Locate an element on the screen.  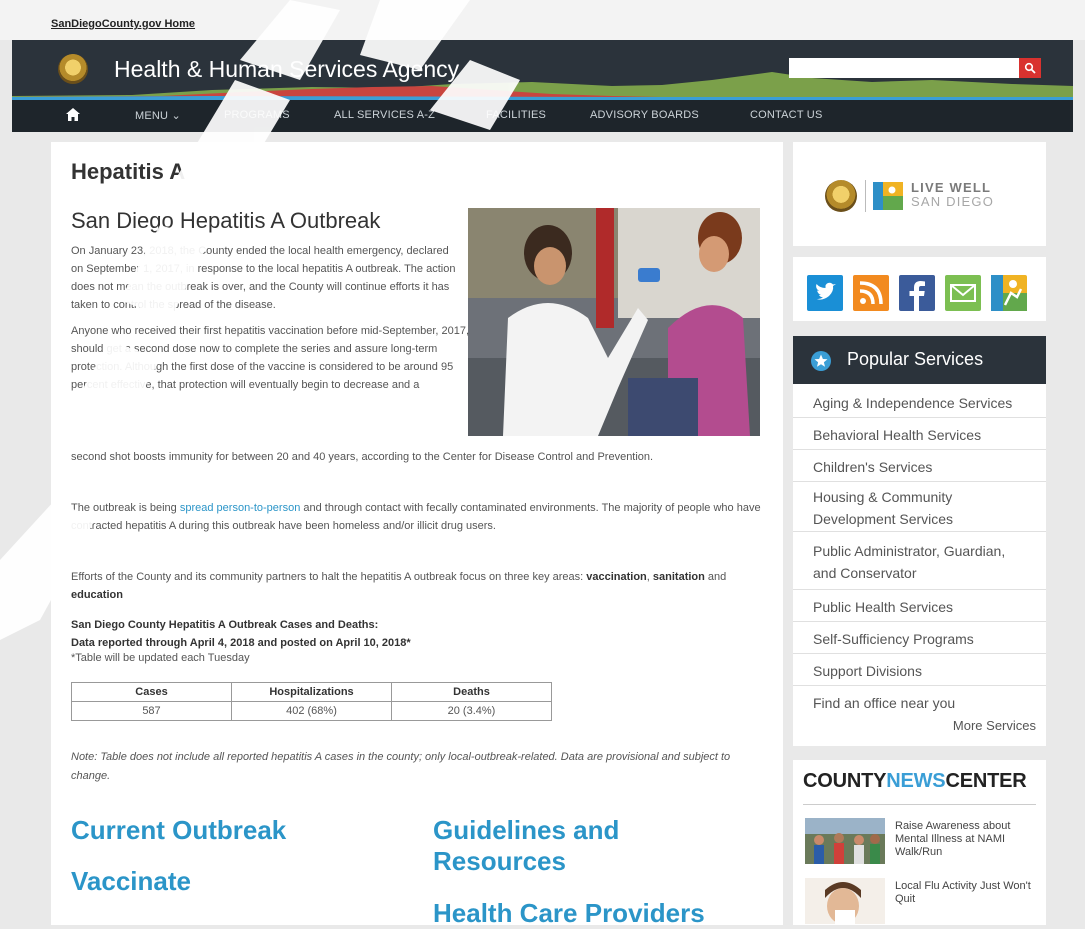
email-icon is located at coordinates (963, 293).